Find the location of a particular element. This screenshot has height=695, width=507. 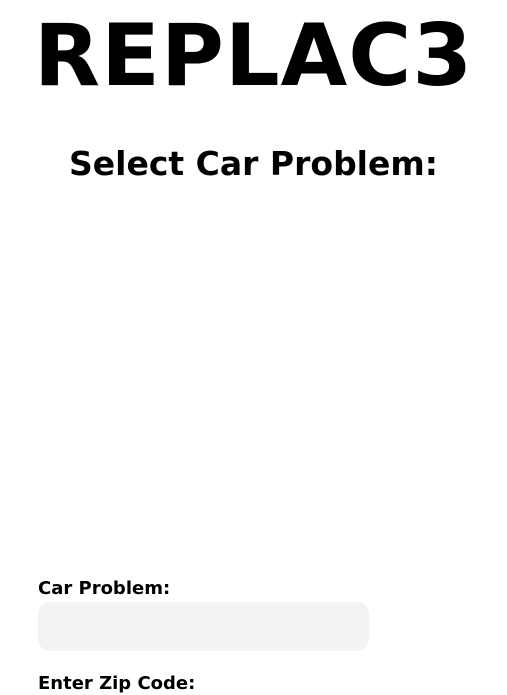

car-problem-label: Car Problem: is located at coordinates (104, 588).